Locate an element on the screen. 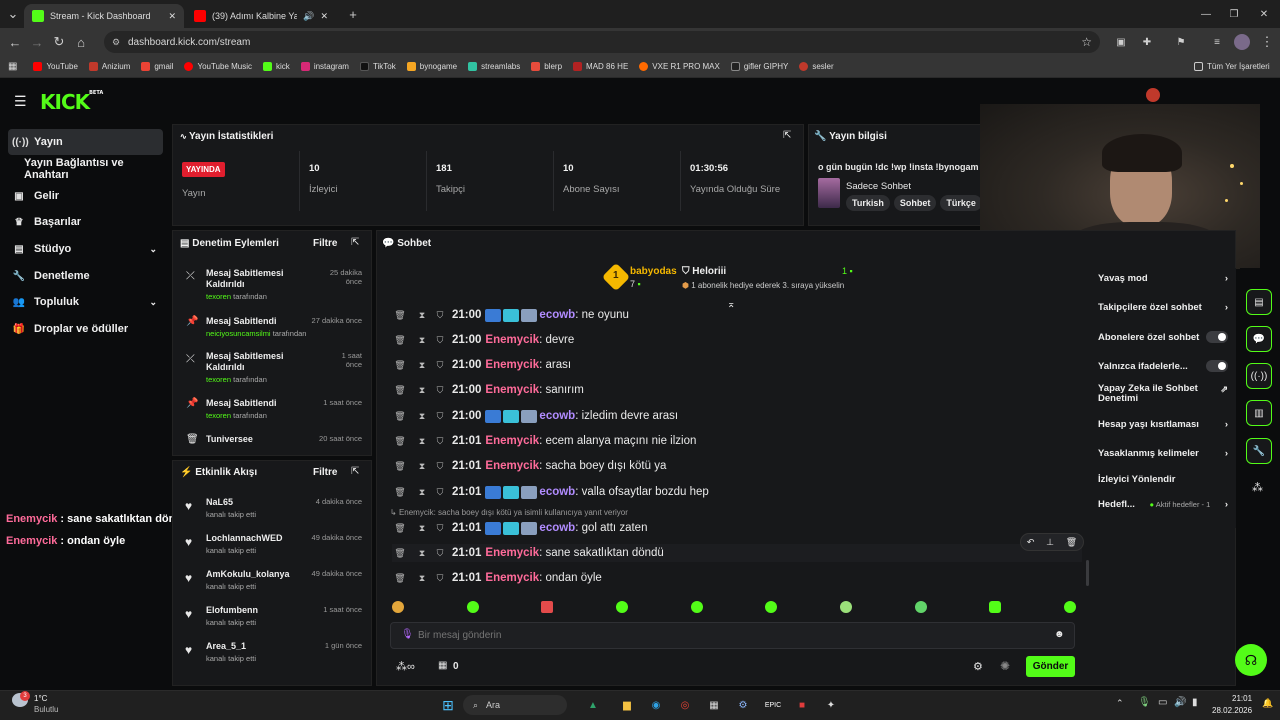 This screenshot has height=720, width=1280. back-button: ← is located at coordinates (15, 42).